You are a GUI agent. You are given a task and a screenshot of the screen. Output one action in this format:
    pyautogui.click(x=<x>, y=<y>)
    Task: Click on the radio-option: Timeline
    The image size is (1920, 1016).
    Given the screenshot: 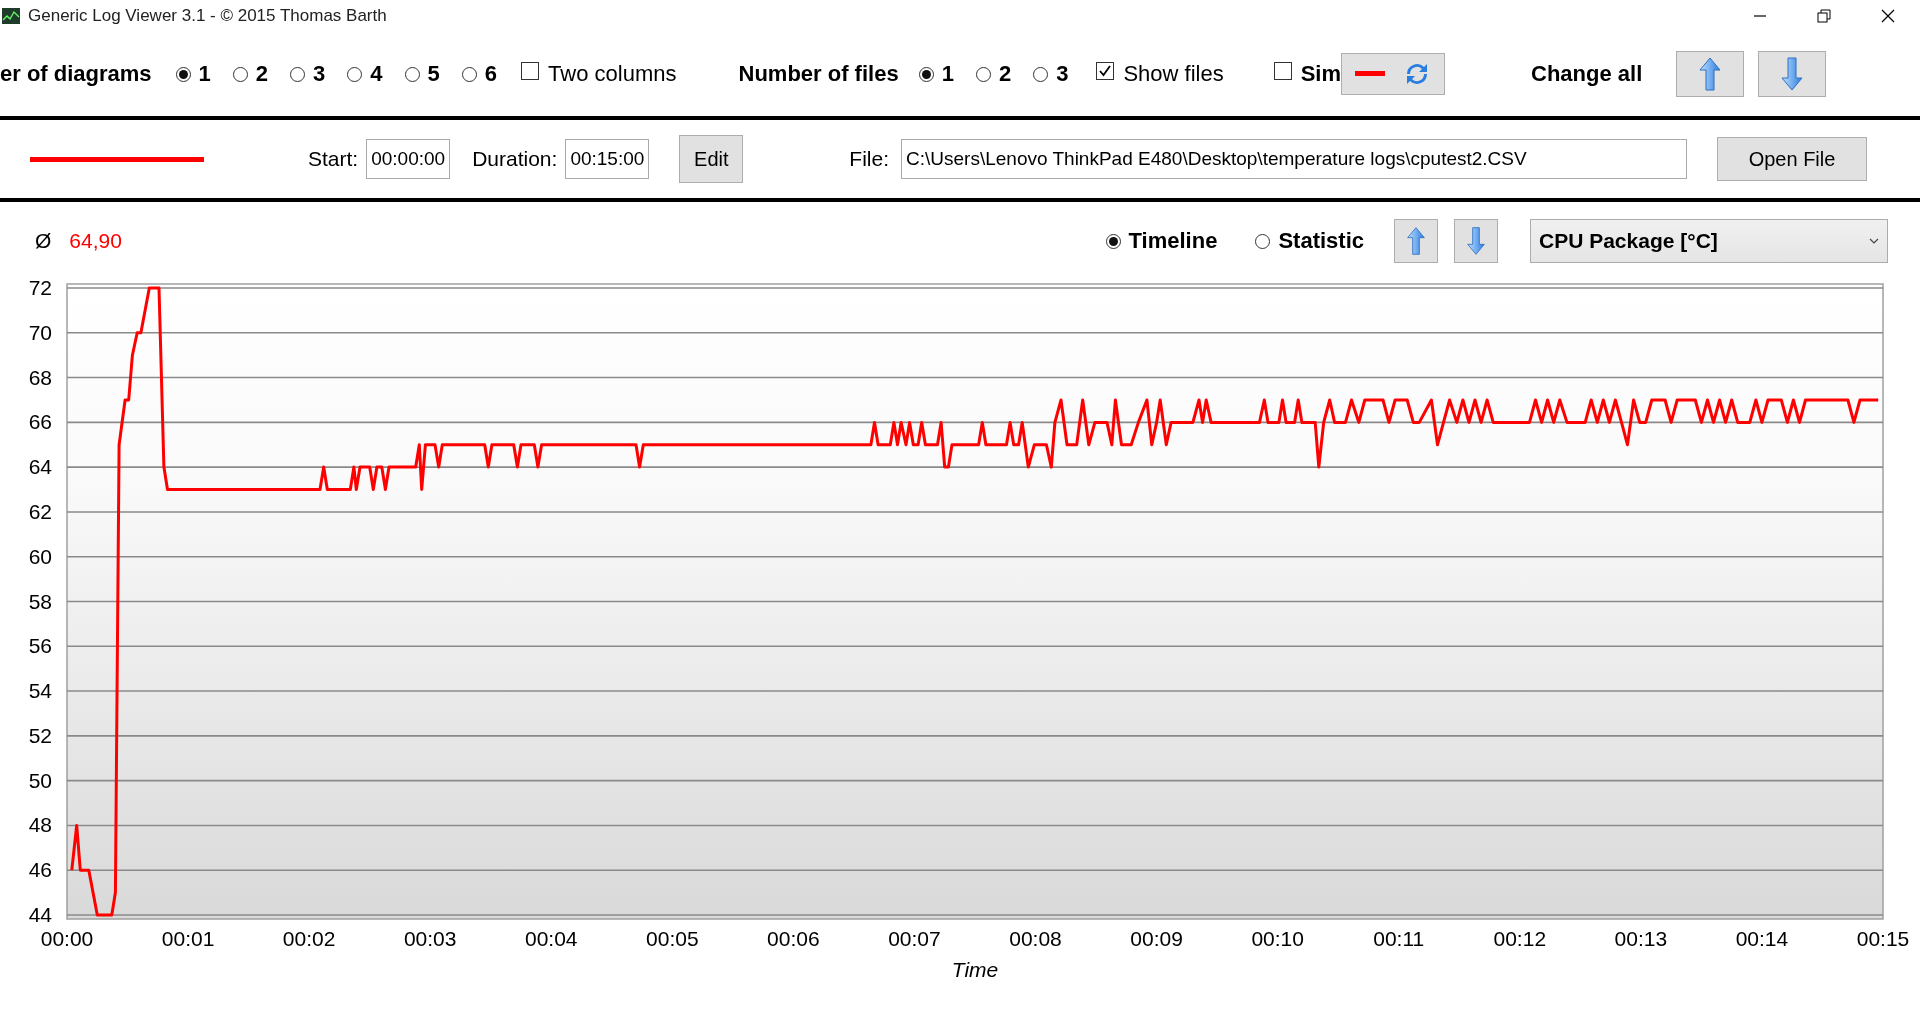 What is the action you would take?
    pyautogui.click(x=1161, y=241)
    